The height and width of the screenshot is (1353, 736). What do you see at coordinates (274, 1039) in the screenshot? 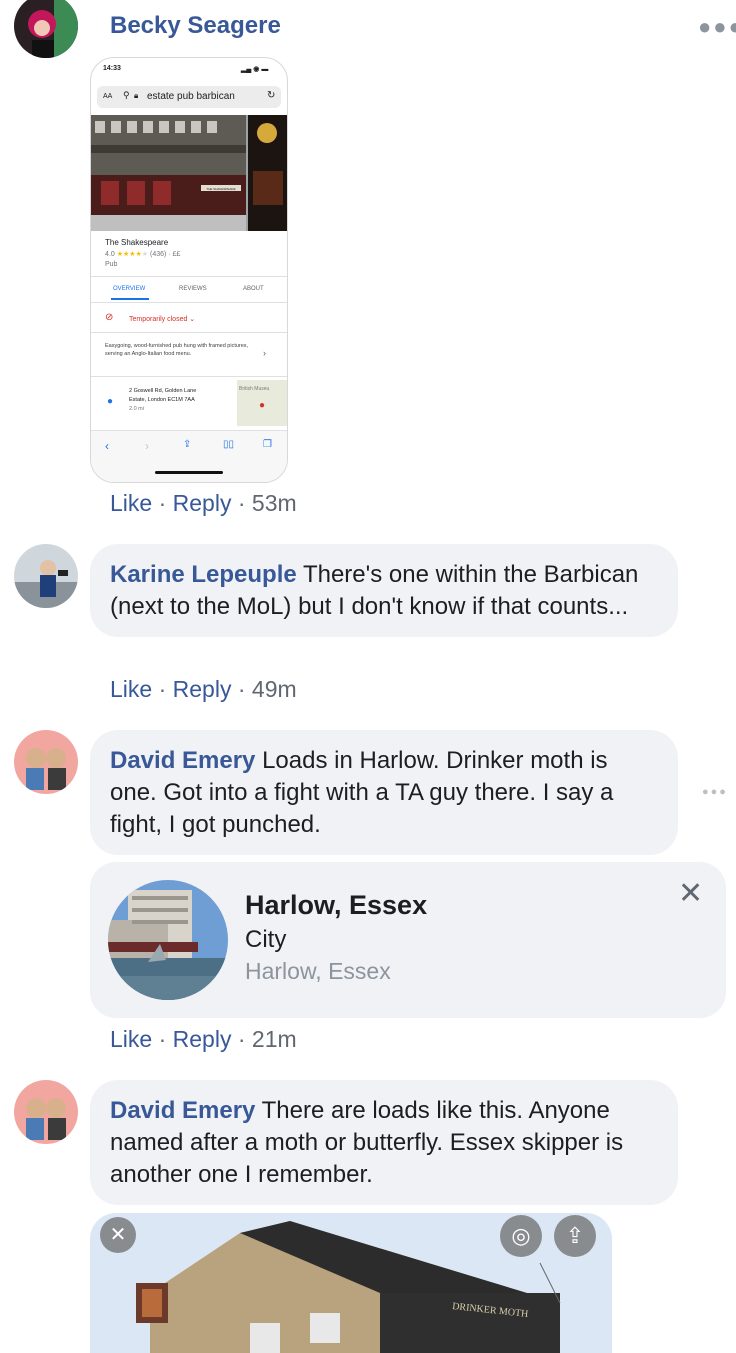
I see `comment-time: 21m` at bounding box center [274, 1039].